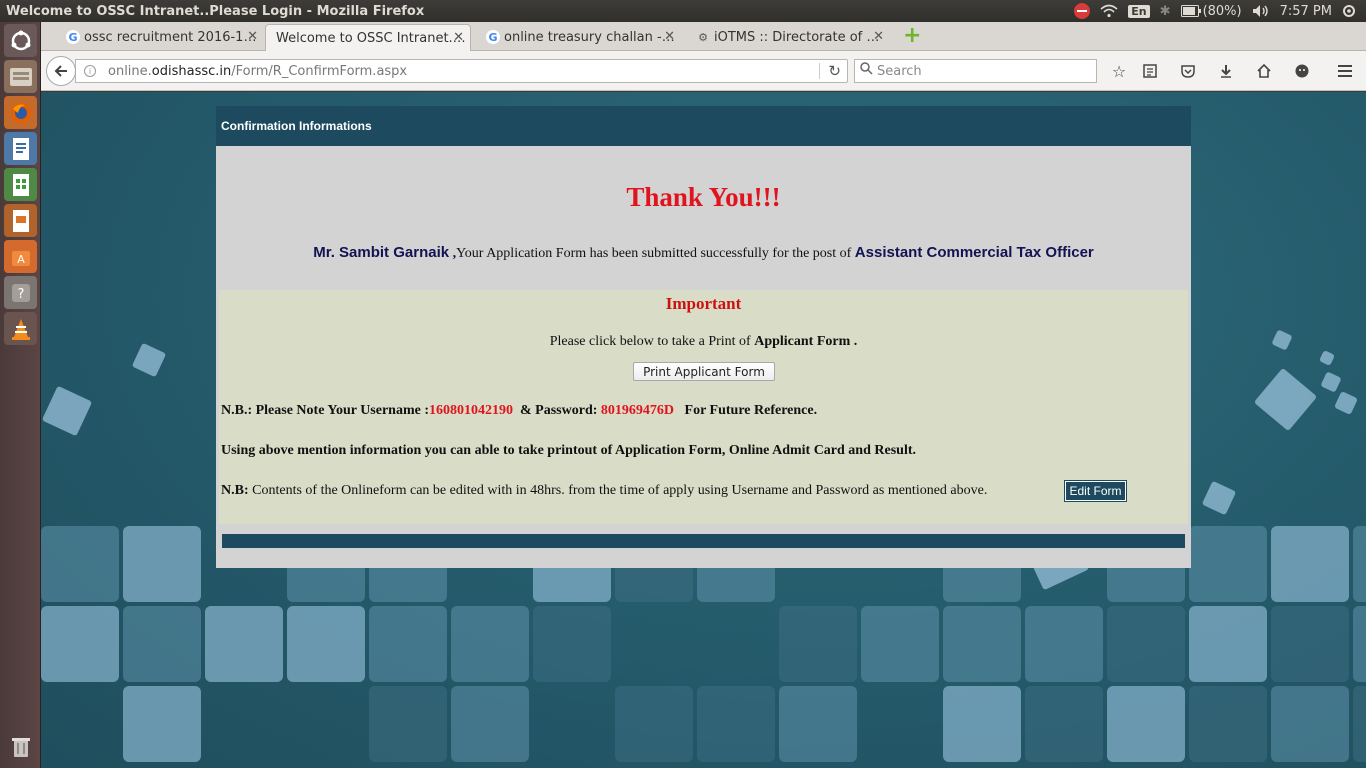 The image size is (1366, 768). What do you see at coordinates (20, 148) in the screenshot?
I see `writer-icon` at bounding box center [20, 148].